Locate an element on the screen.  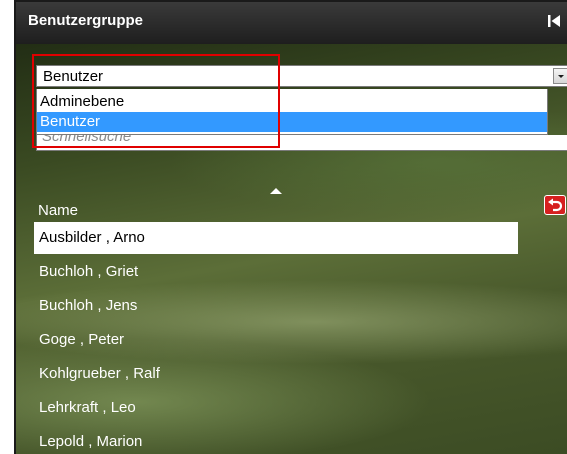
table-row: Buchloh , Griet is located at coordinates (278, 272).